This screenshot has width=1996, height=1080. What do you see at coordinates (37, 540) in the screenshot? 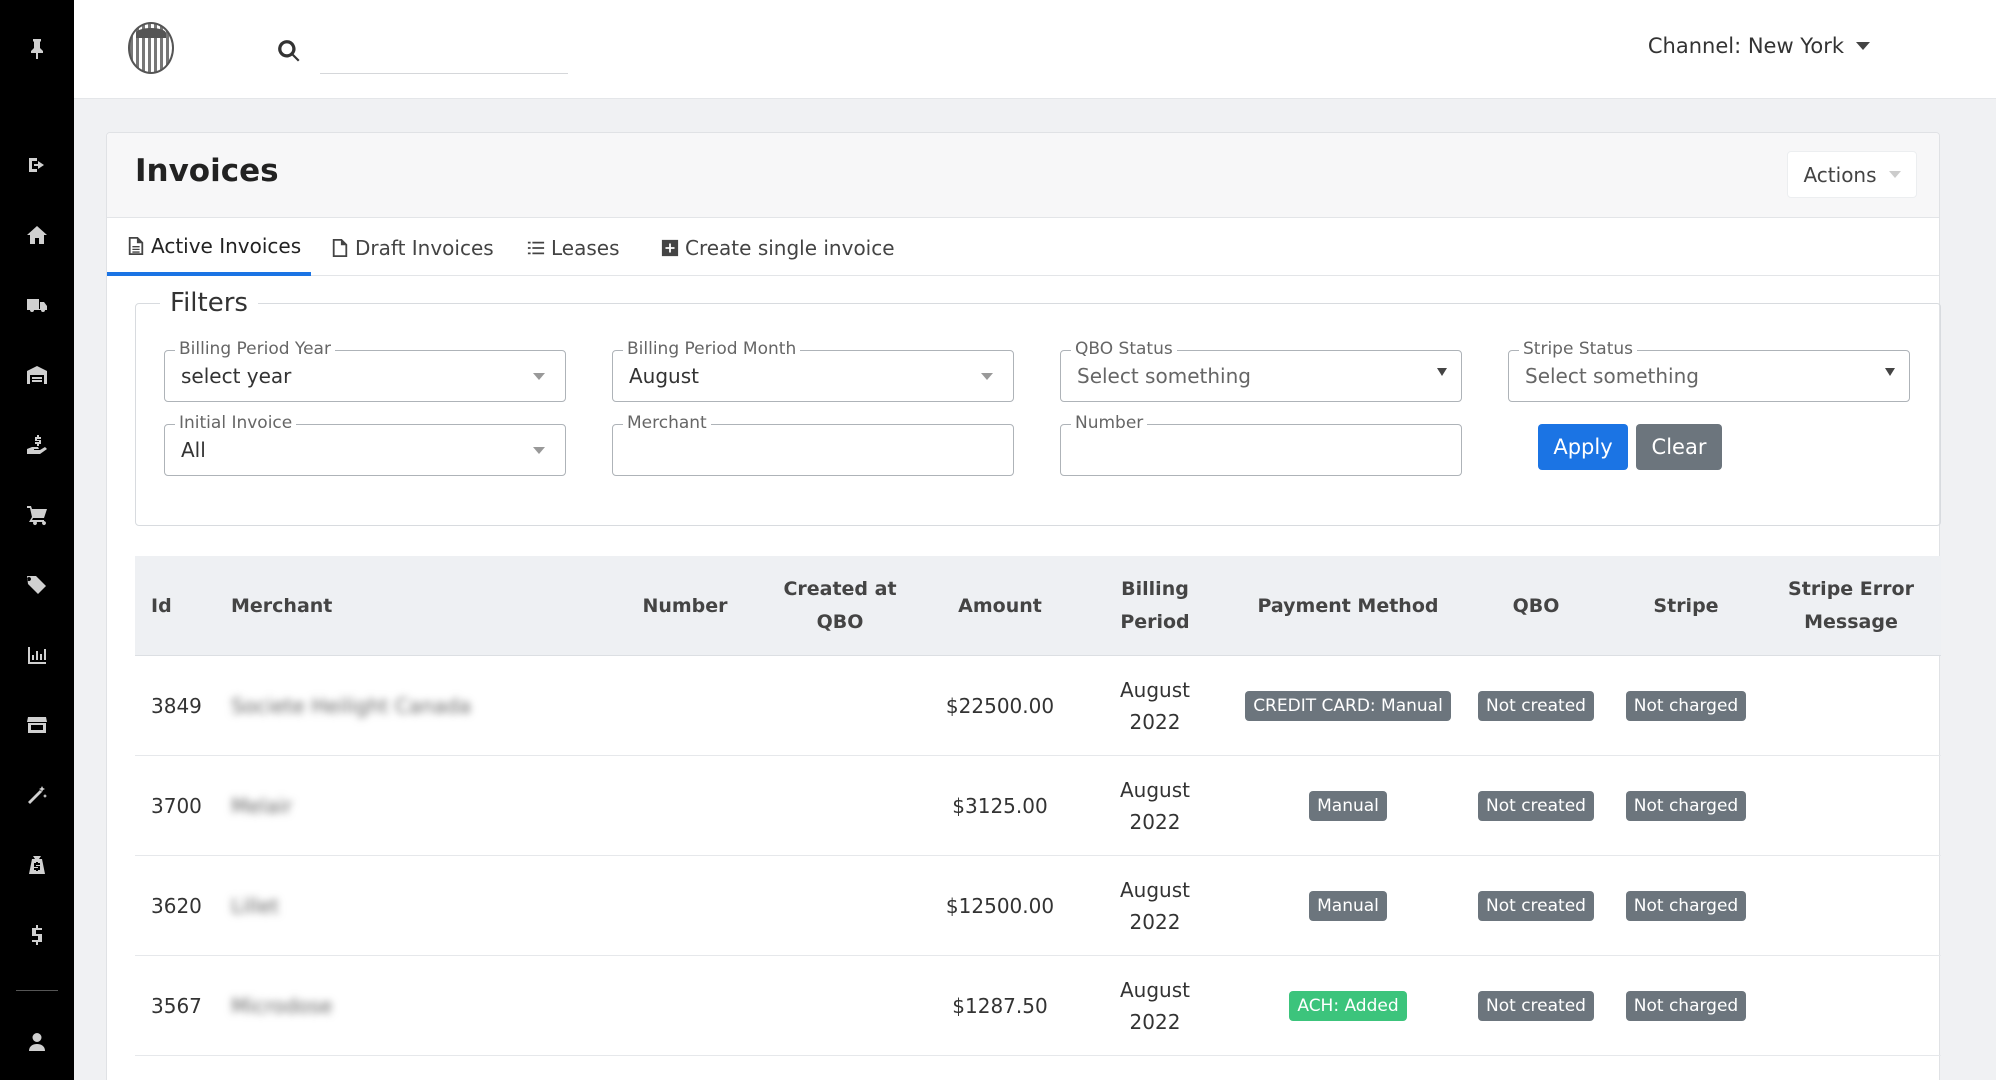
I see `sidebar` at bounding box center [37, 540].